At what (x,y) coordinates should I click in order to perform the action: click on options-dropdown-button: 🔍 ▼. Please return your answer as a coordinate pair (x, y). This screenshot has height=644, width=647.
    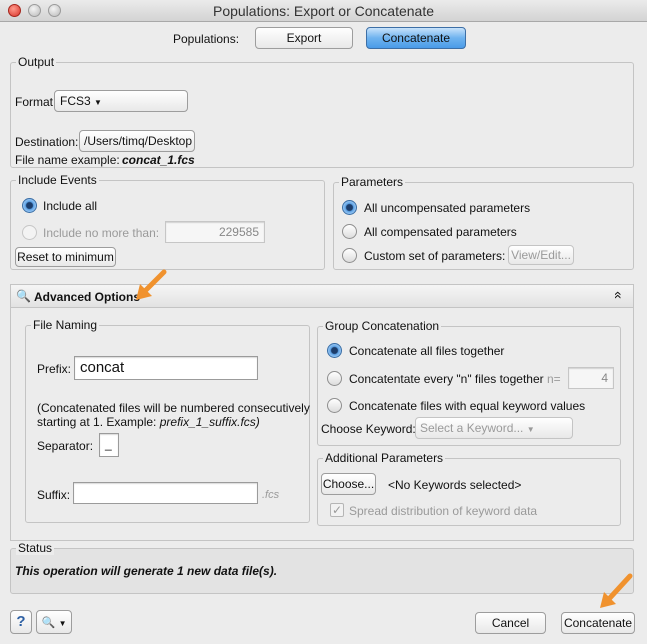
    Looking at the image, I should click on (54, 622).